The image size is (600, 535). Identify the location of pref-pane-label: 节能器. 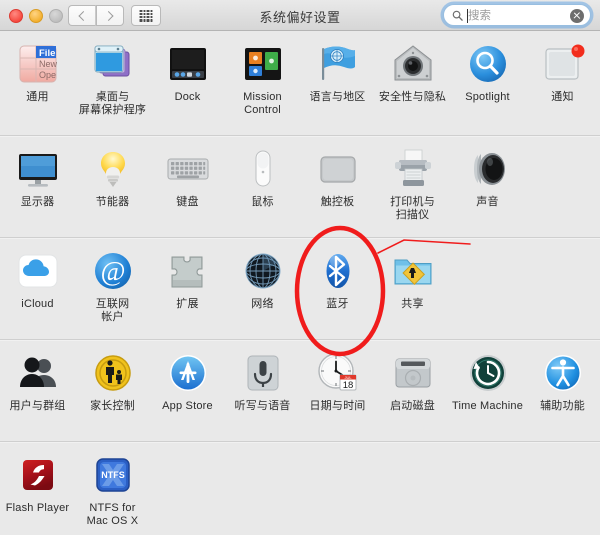
(112, 202).